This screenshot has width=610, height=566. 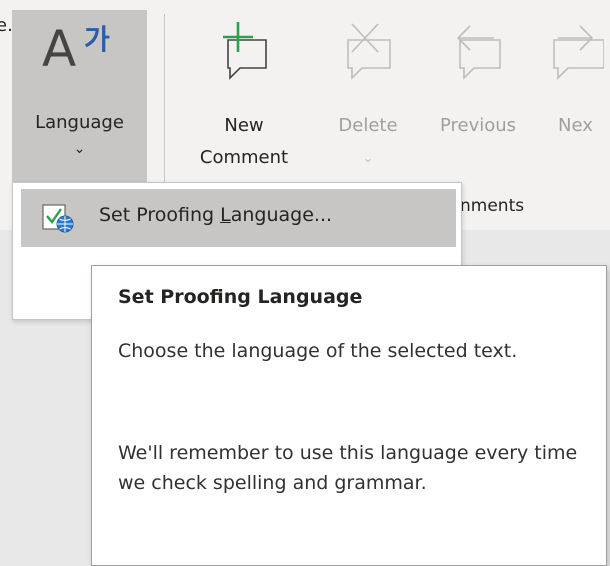 I want to click on previous-comment-button: Previous, so click(x=478, y=96).